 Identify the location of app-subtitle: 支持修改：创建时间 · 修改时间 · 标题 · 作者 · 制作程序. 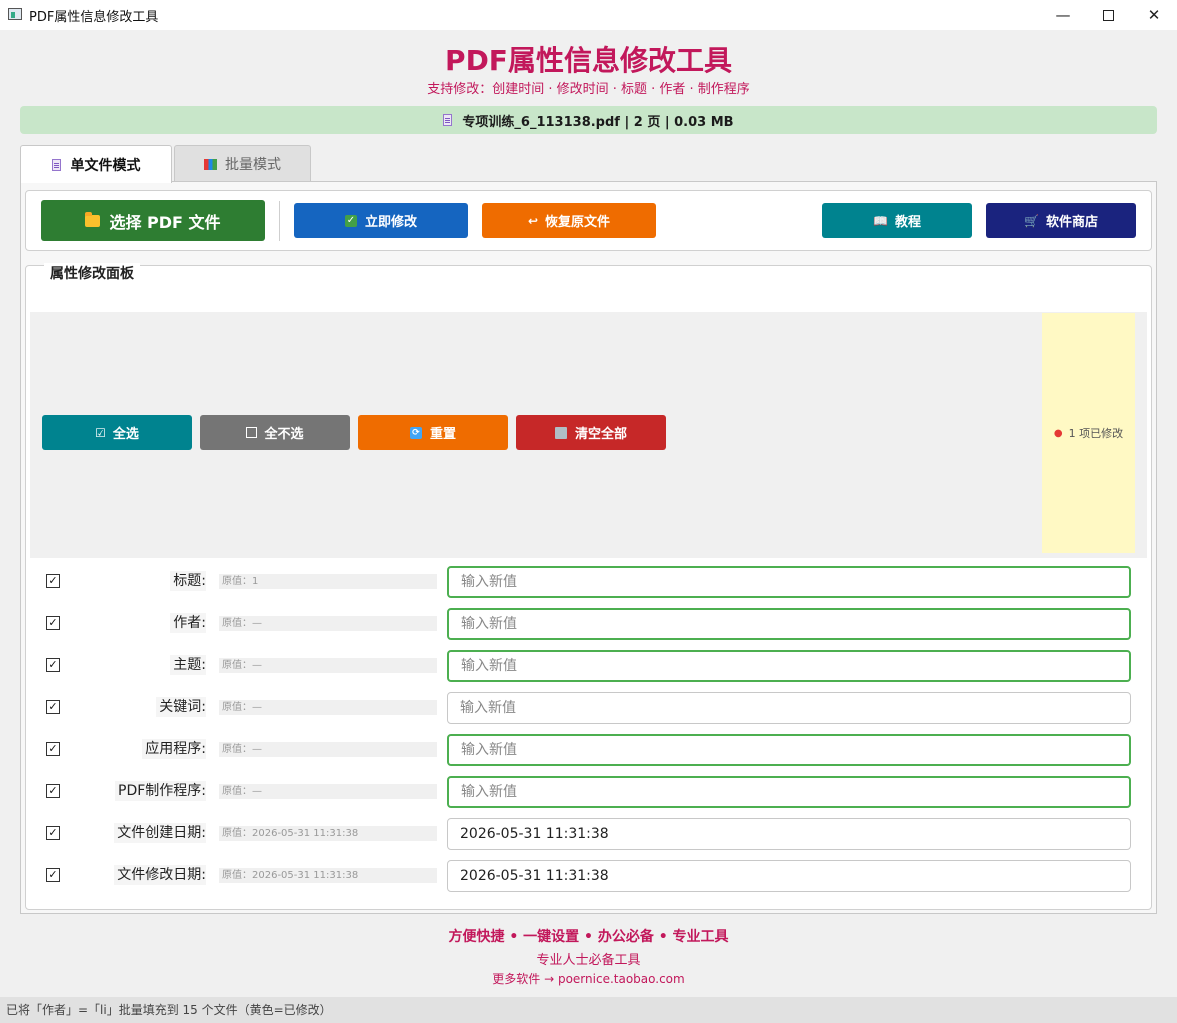
(588, 89).